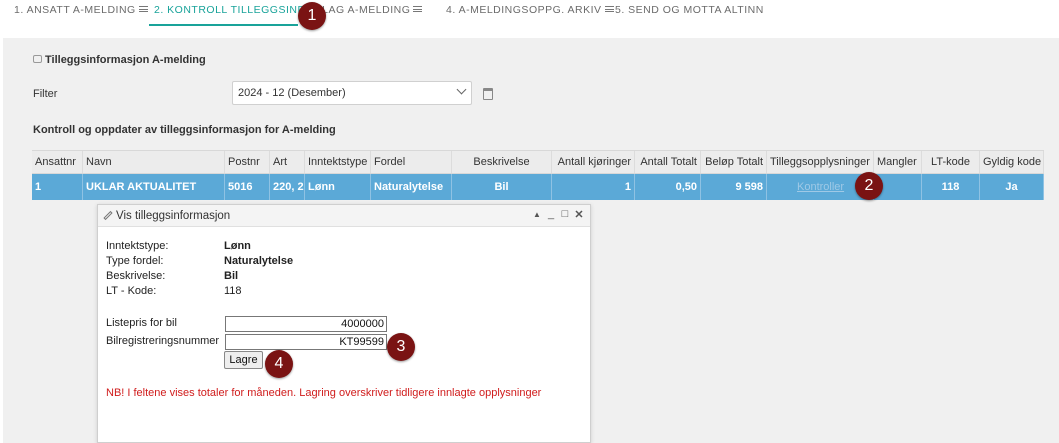 This screenshot has width=1059, height=443. I want to click on col-navn: Navn, so click(154, 162).